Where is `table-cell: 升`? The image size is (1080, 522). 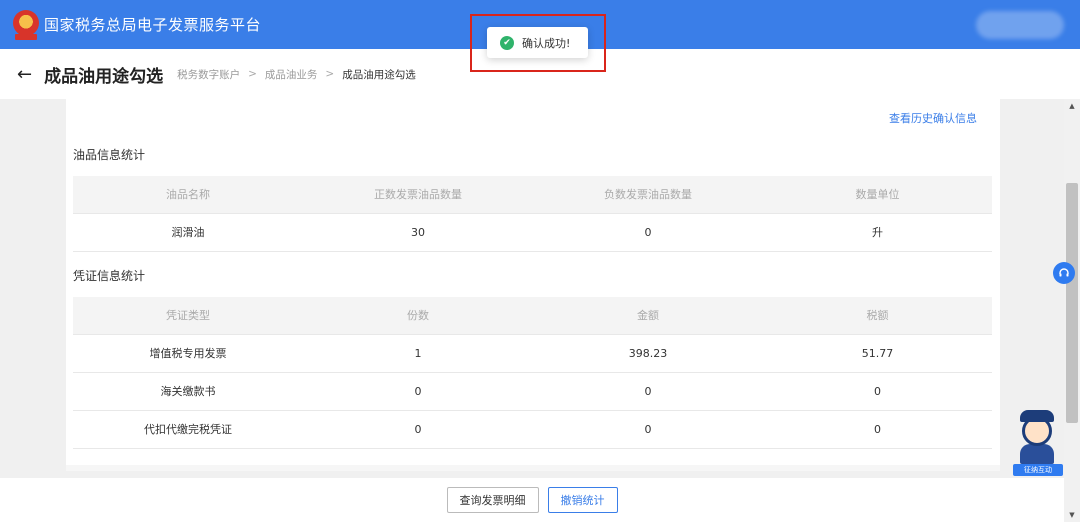
table-cell: 升 is located at coordinates (877, 232).